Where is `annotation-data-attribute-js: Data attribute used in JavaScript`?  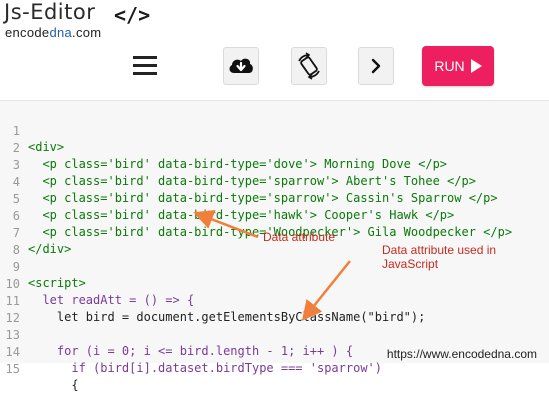 annotation-data-attribute-js: Data attribute used in JavaScript is located at coordinates (439, 257).